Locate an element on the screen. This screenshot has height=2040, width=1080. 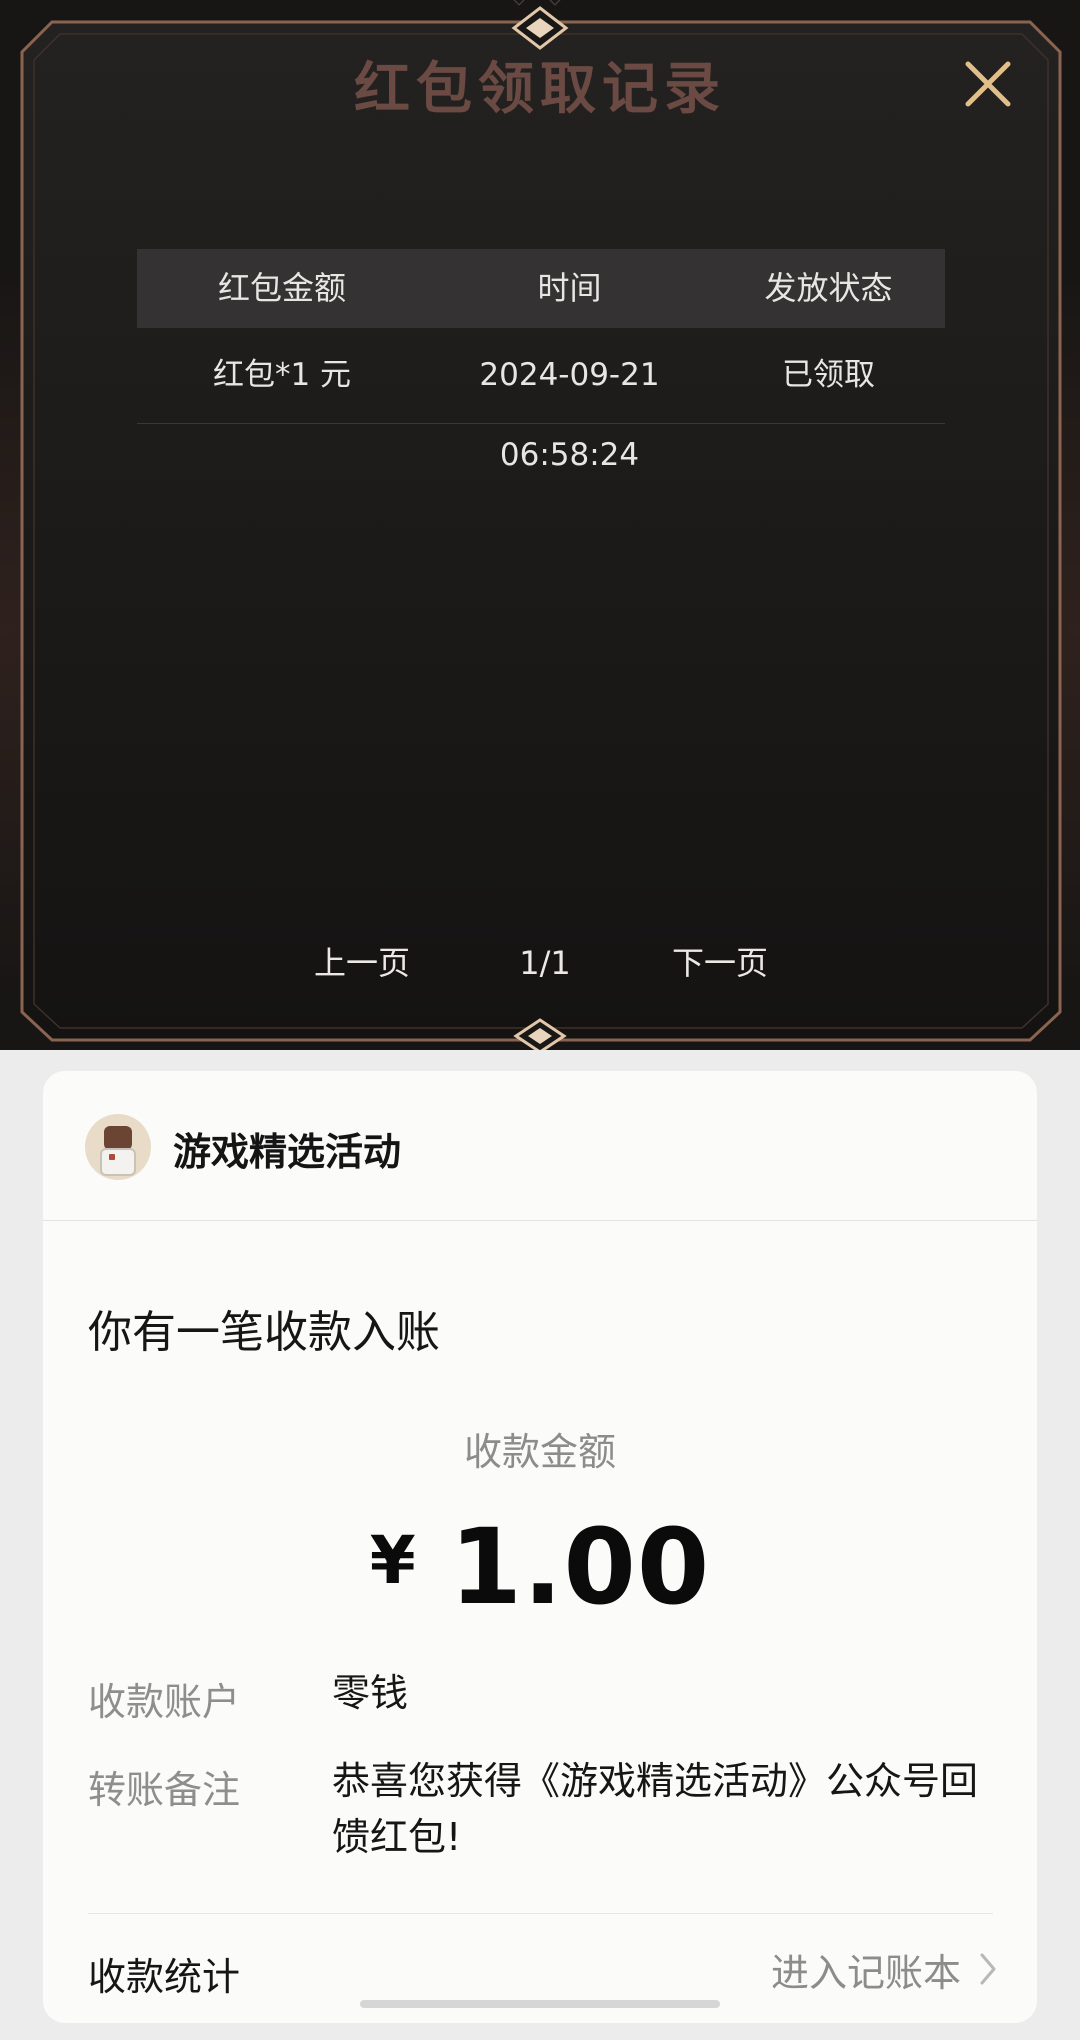
header-divider is located at coordinates (540, 1220).